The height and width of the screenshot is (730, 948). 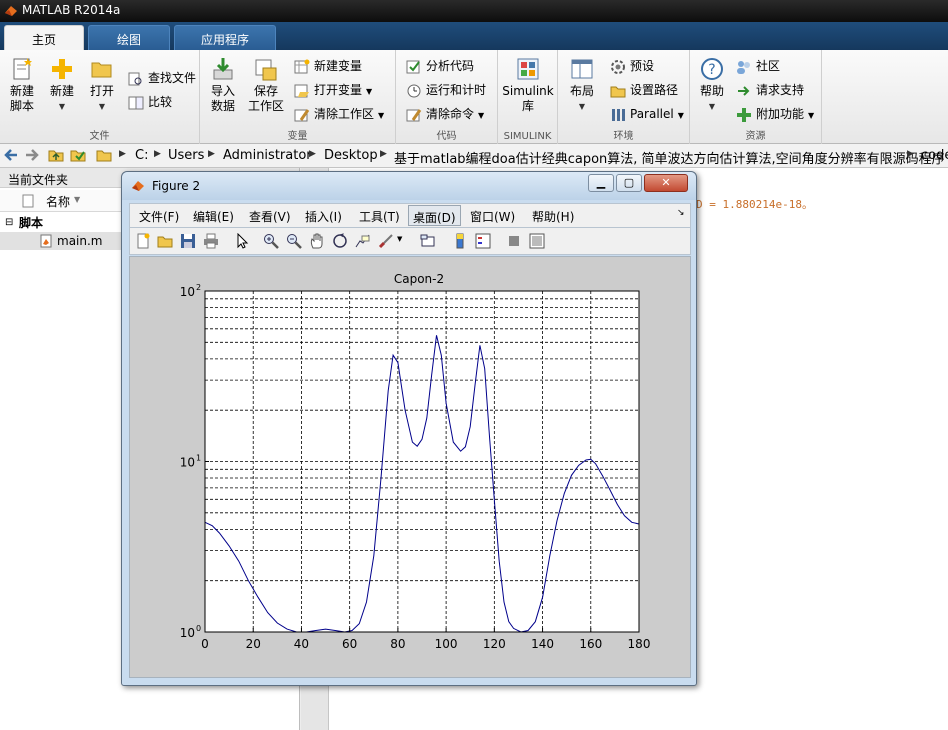 What do you see at coordinates (642, 66) in the screenshot?
I see `preferences-label: 预设` at bounding box center [642, 66].